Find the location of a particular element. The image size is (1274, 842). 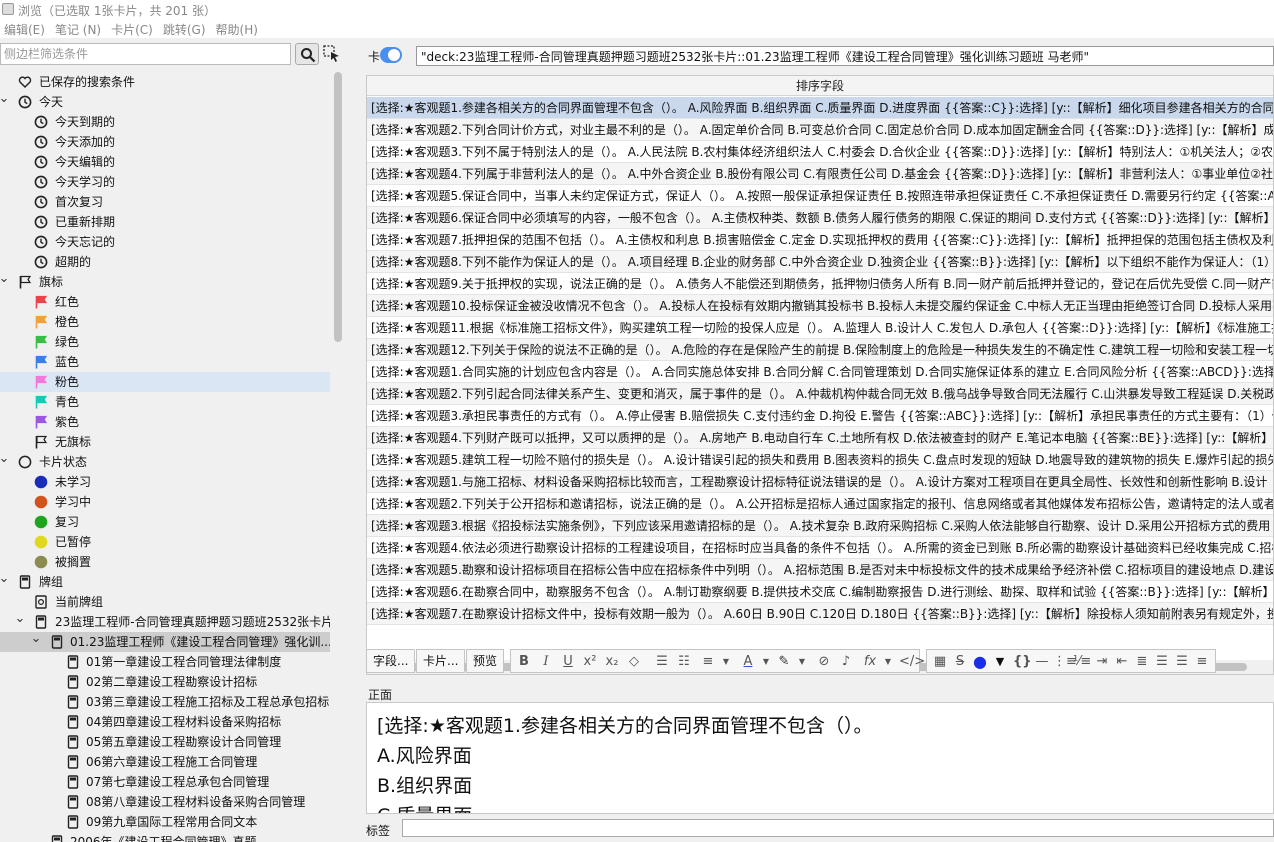

table-icon: ▦ is located at coordinates (940, 662).